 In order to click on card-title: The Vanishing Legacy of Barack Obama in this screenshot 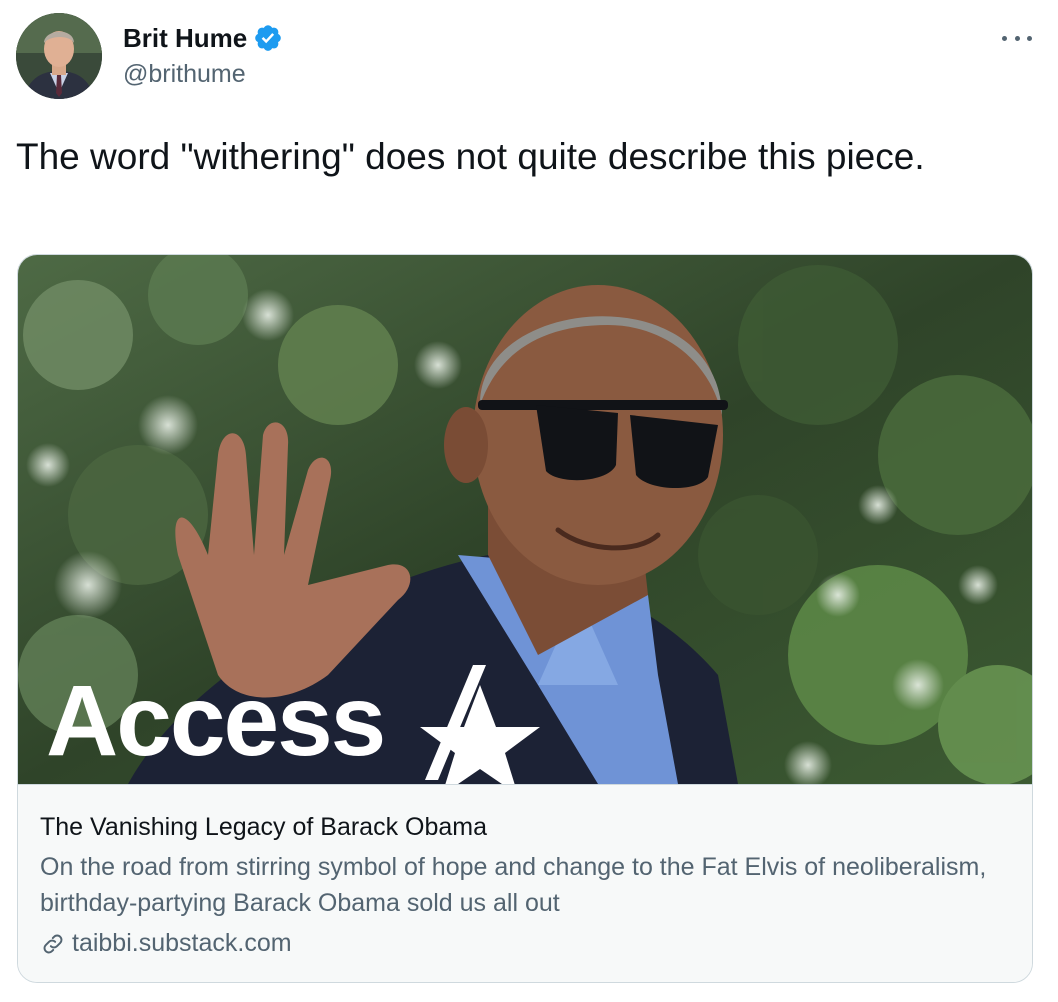, I will do `click(263, 827)`.